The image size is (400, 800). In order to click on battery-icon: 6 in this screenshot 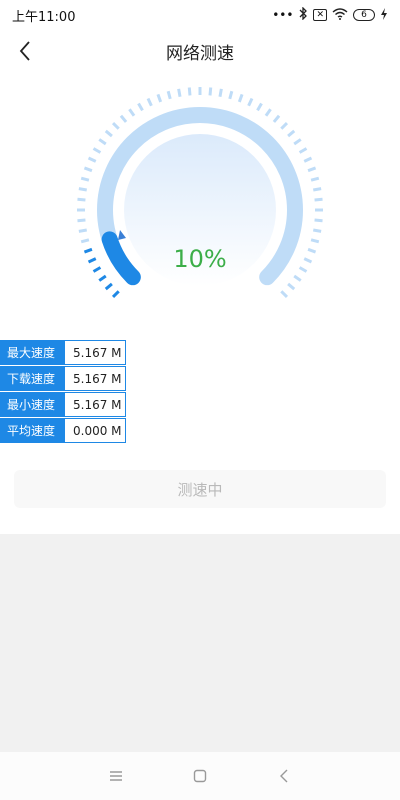, I will do `click(364, 15)`.